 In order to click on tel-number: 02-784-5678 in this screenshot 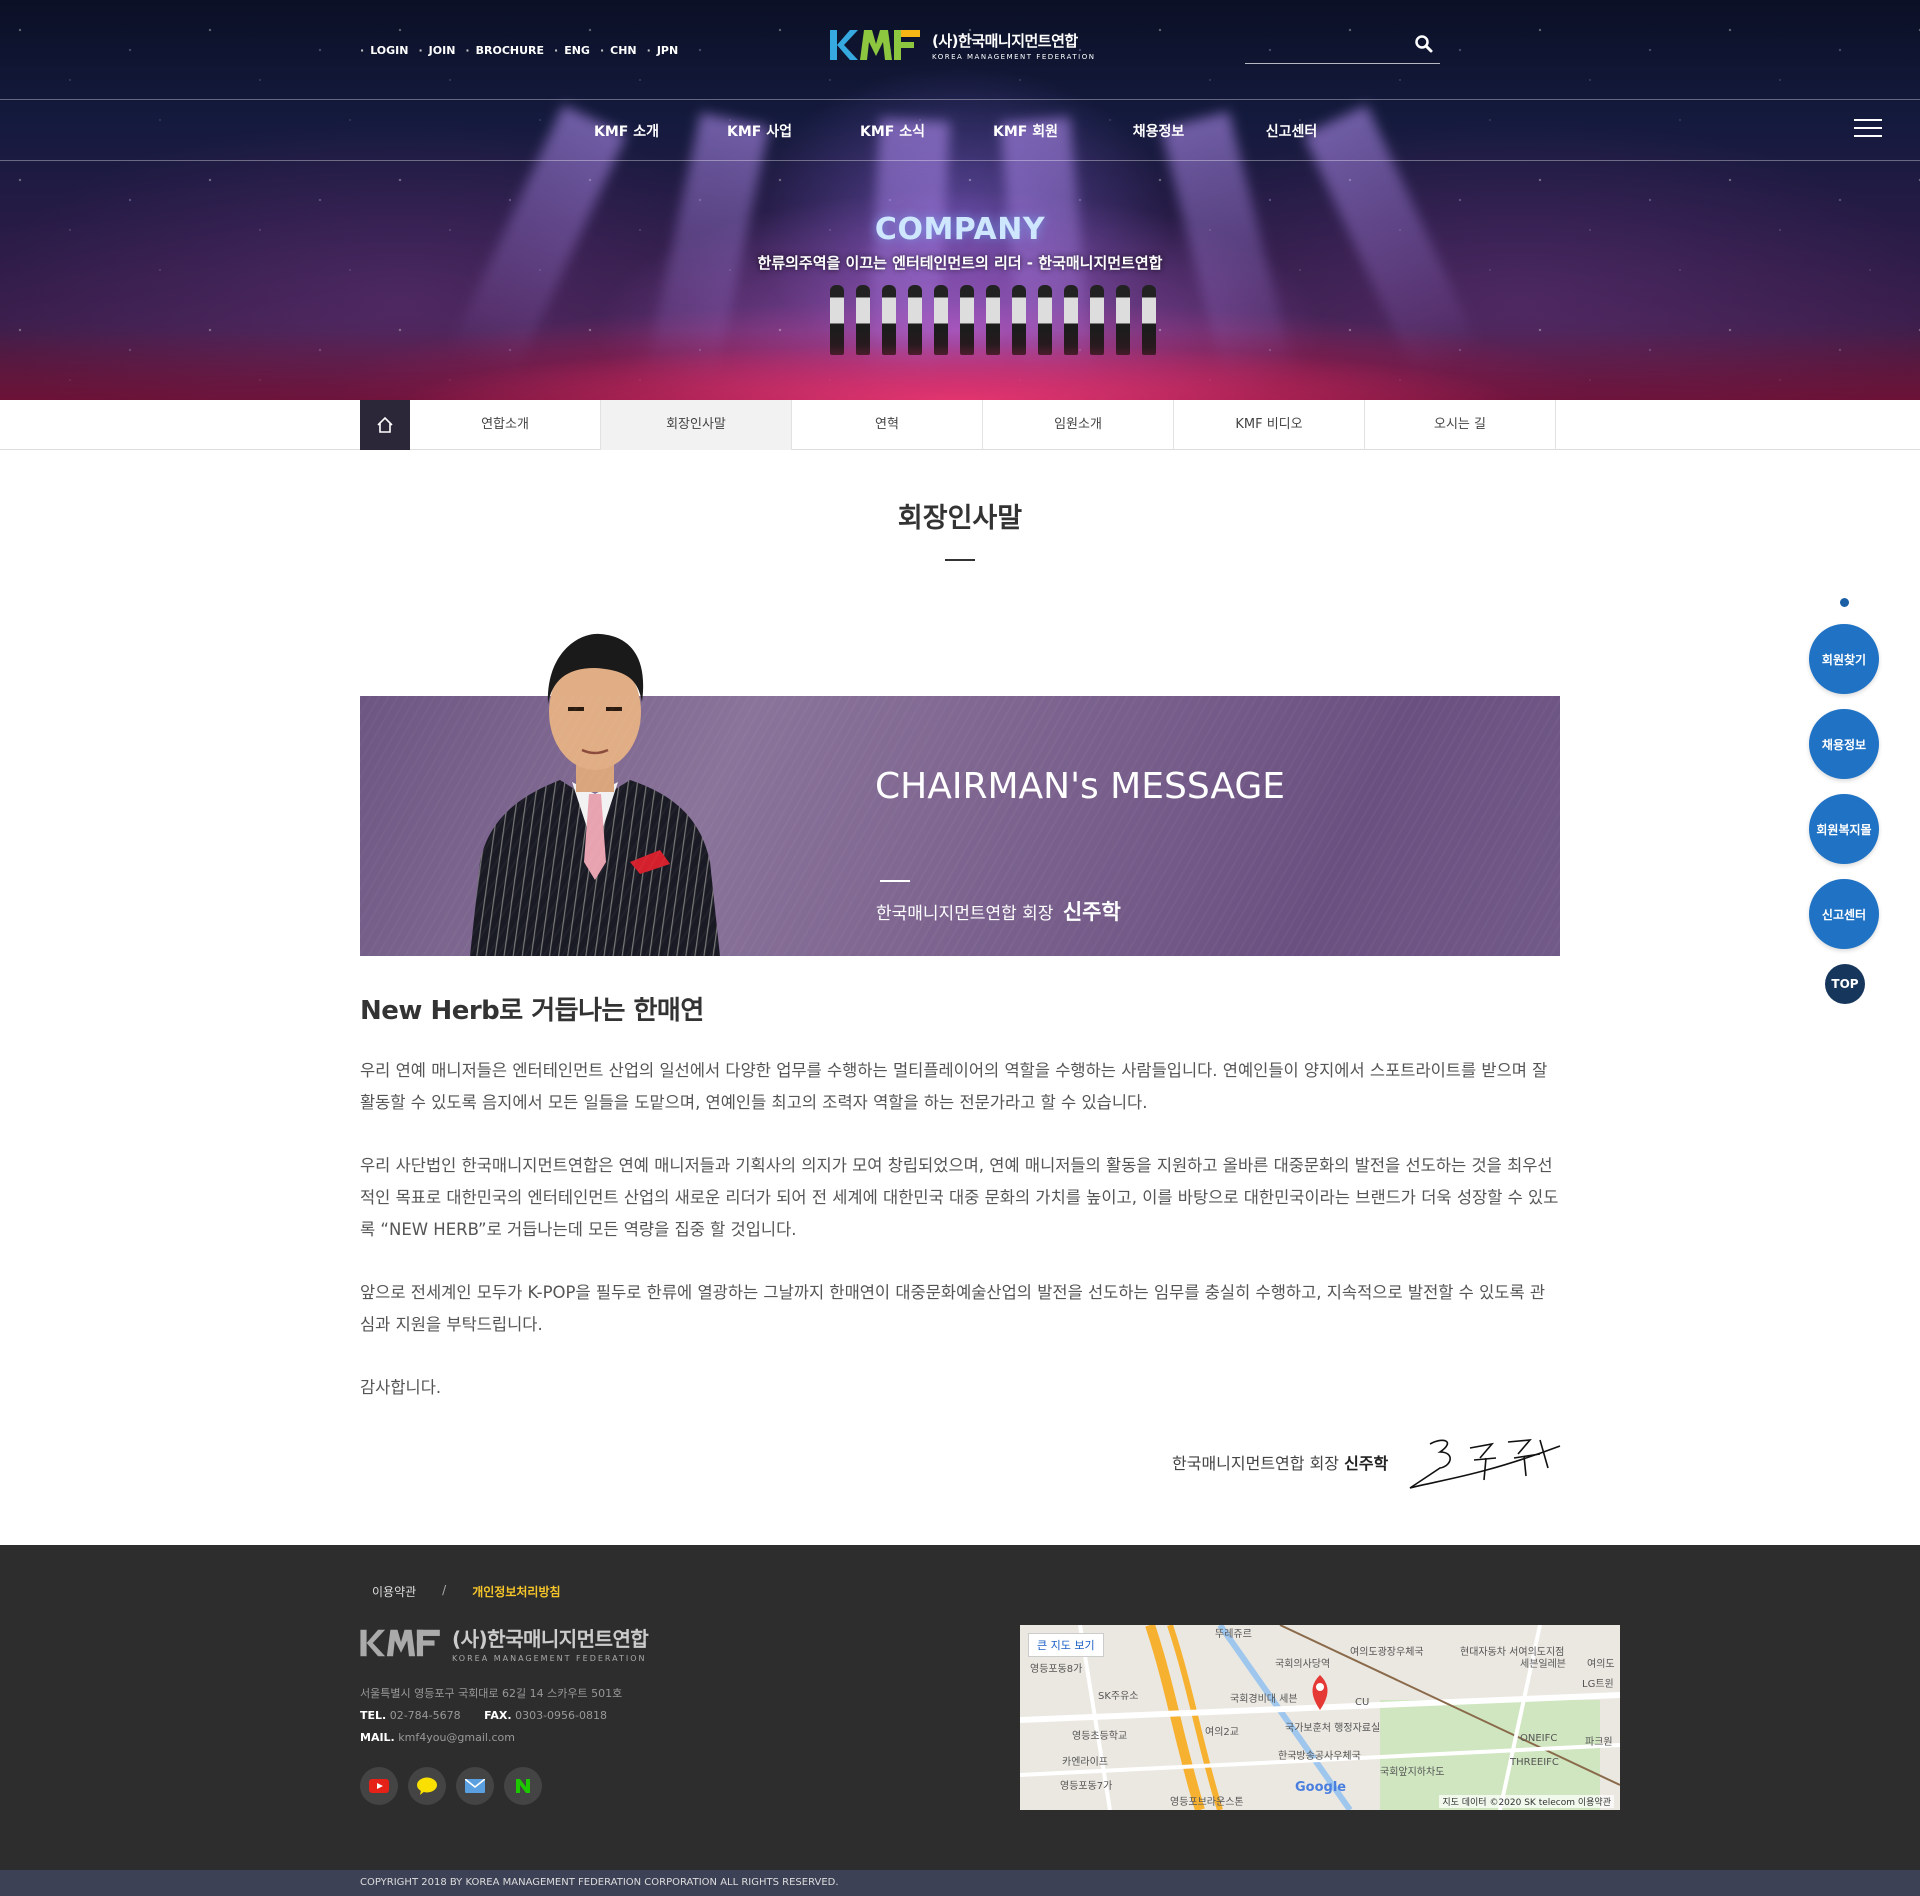, I will do `click(425, 1715)`.